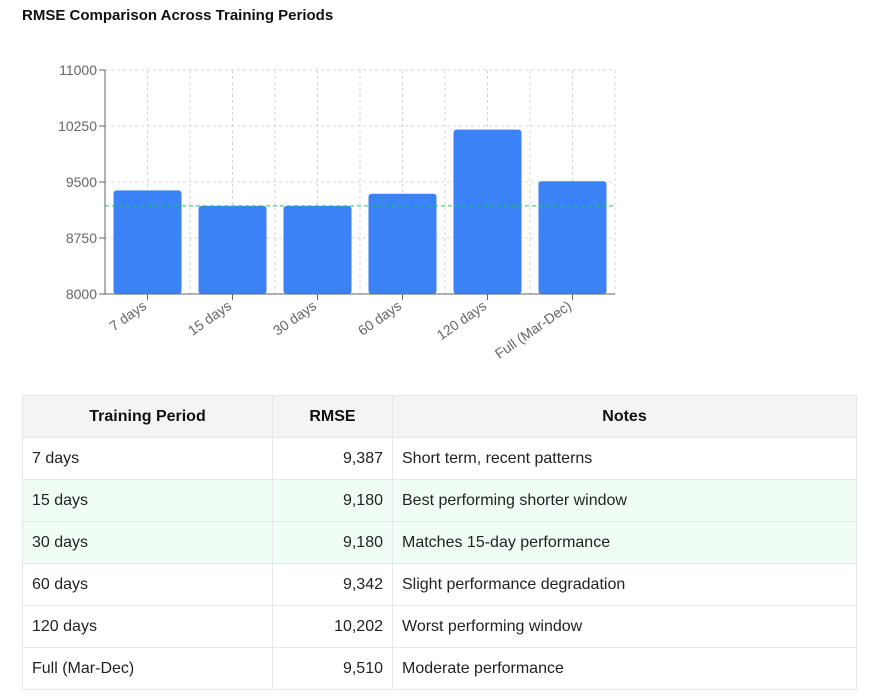 This screenshot has width=871, height=697. I want to click on cell-period: Full (Mar-Dec), so click(147, 668).